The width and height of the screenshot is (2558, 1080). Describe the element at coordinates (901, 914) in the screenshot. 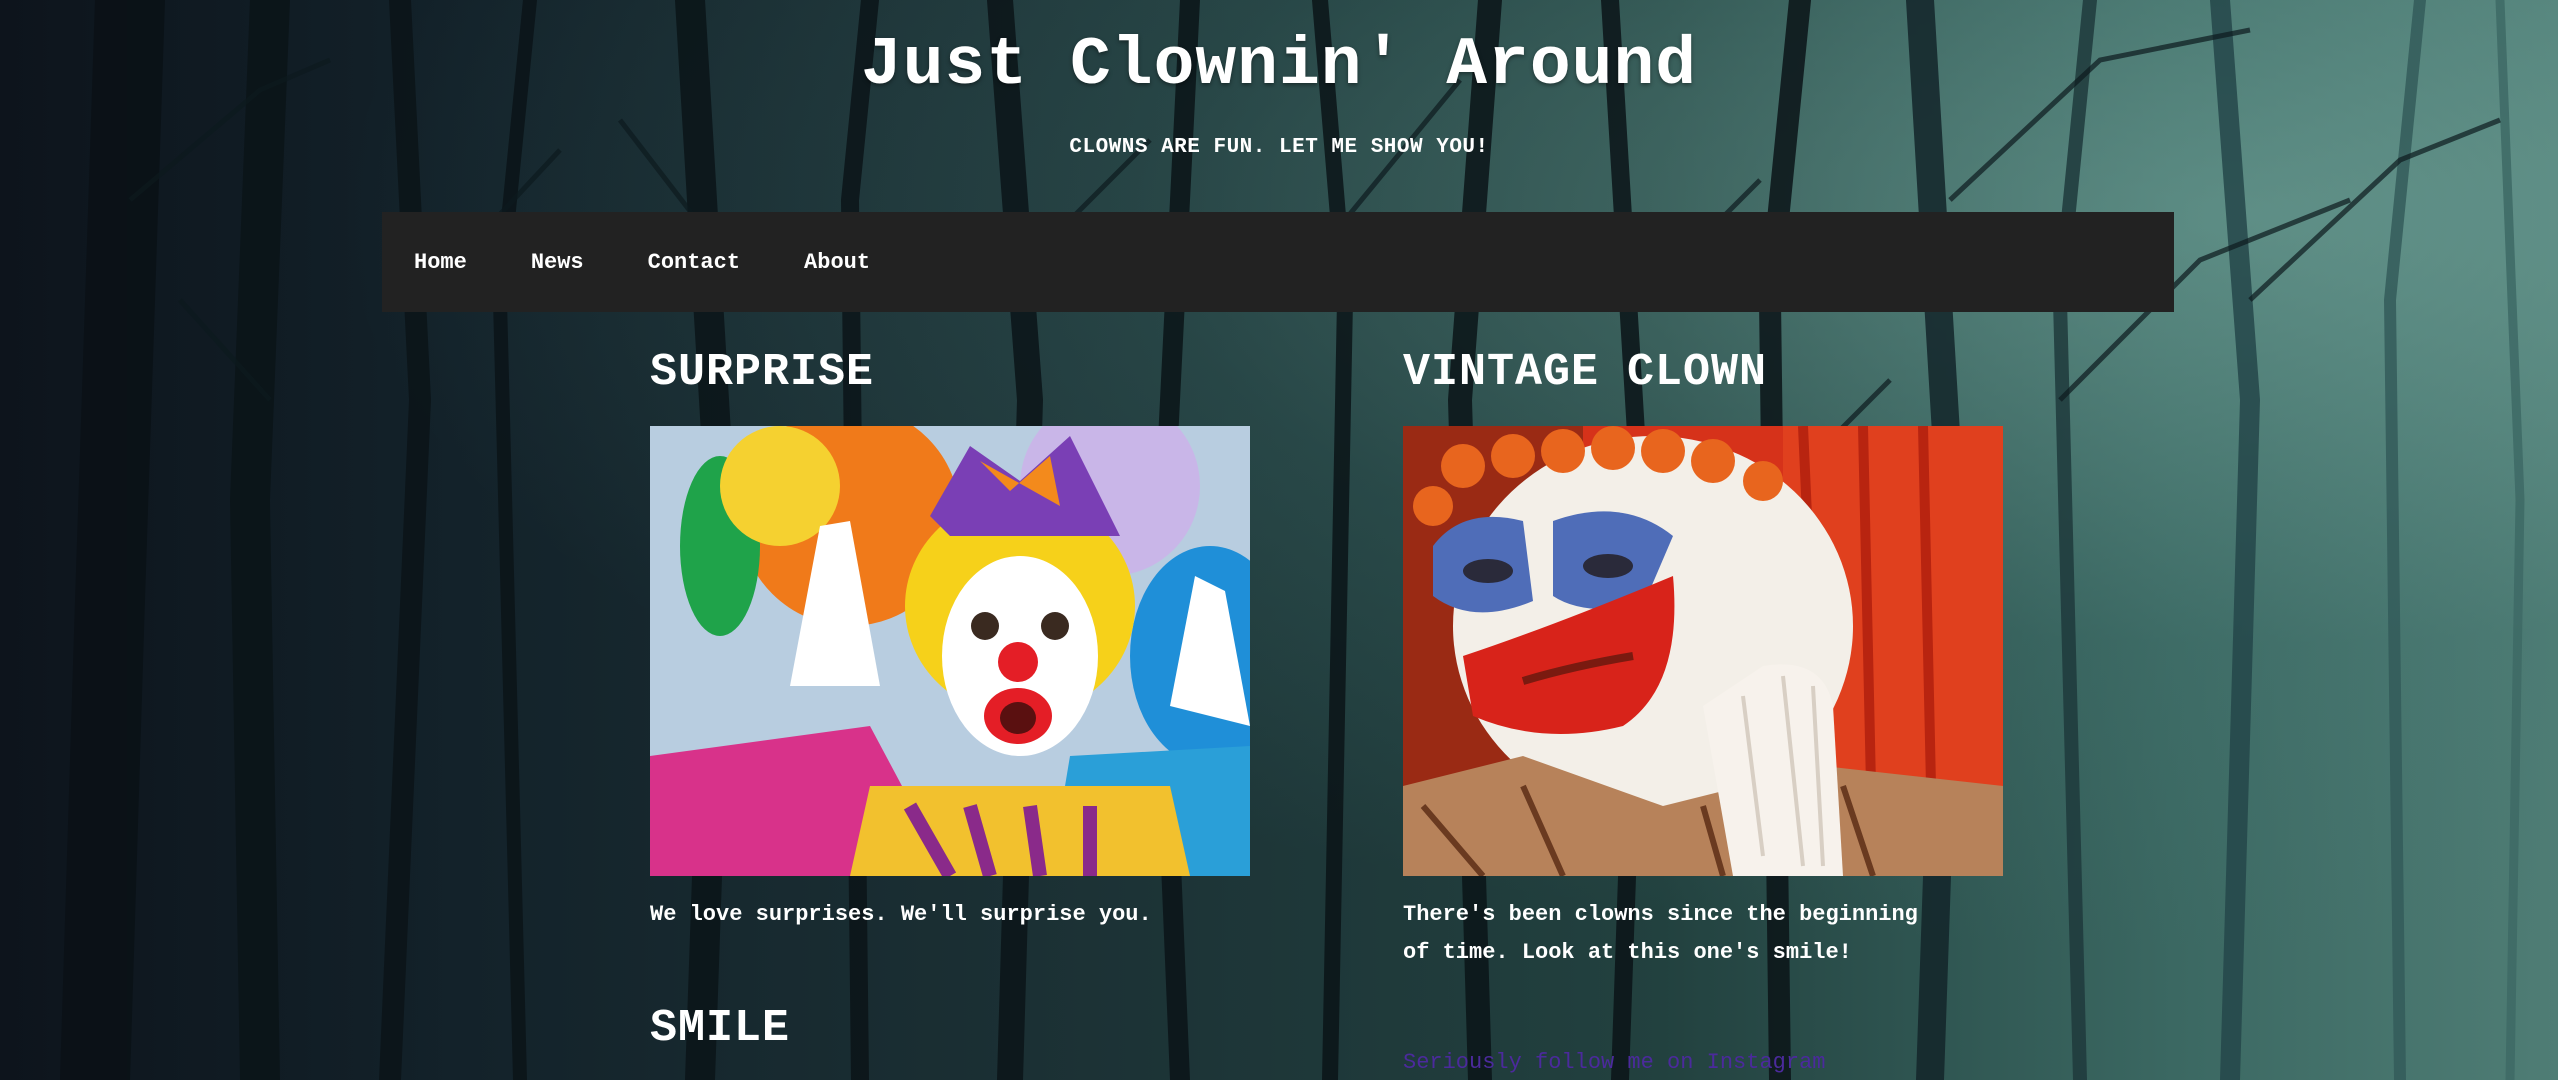

I see `post-text: We love surprises. We'll surprise you.` at that location.